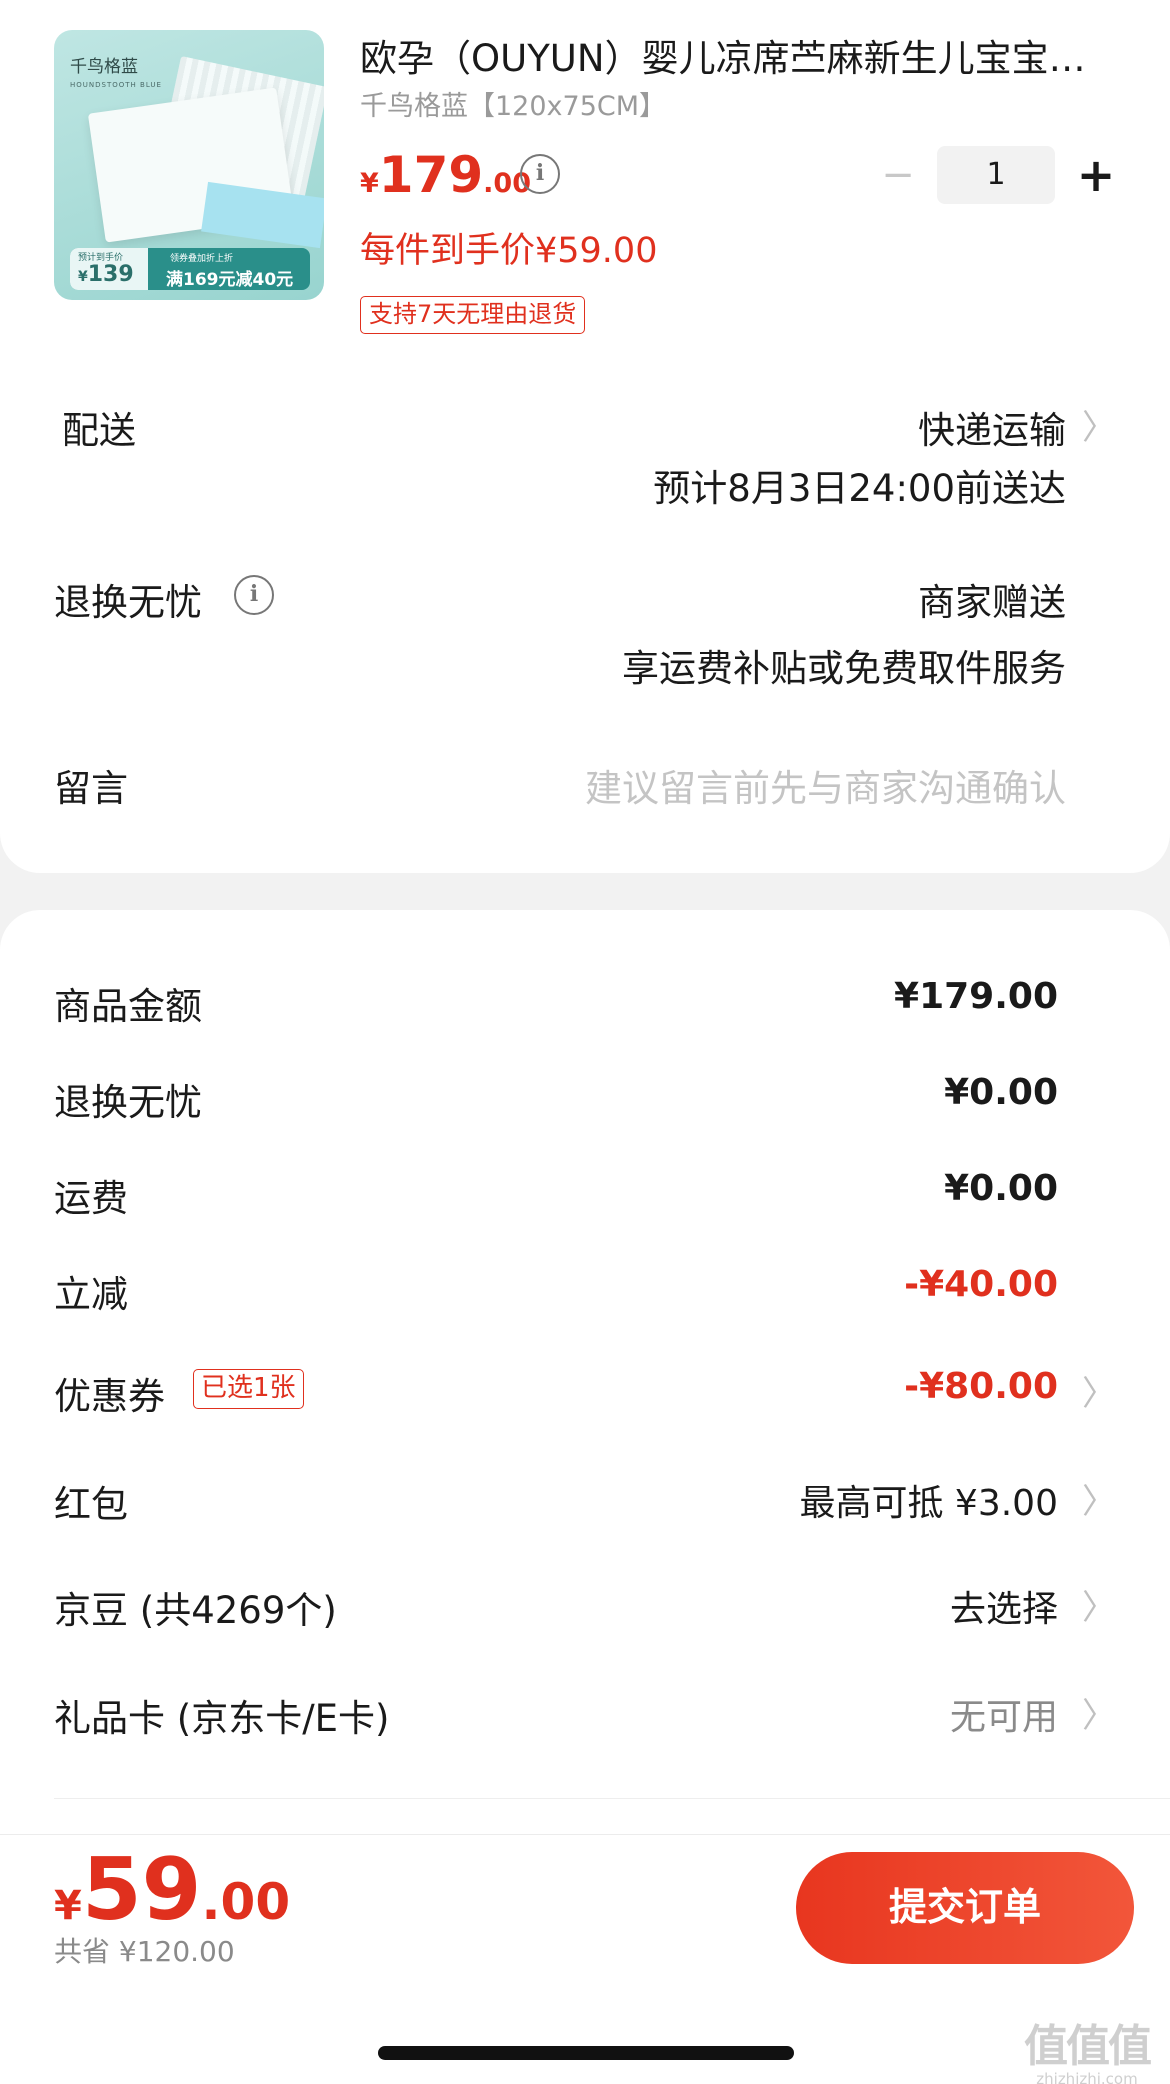  What do you see at coordinates (996, 175) in the screenshot?
I see `qty-input: 1` at bounding box center [996, 175].